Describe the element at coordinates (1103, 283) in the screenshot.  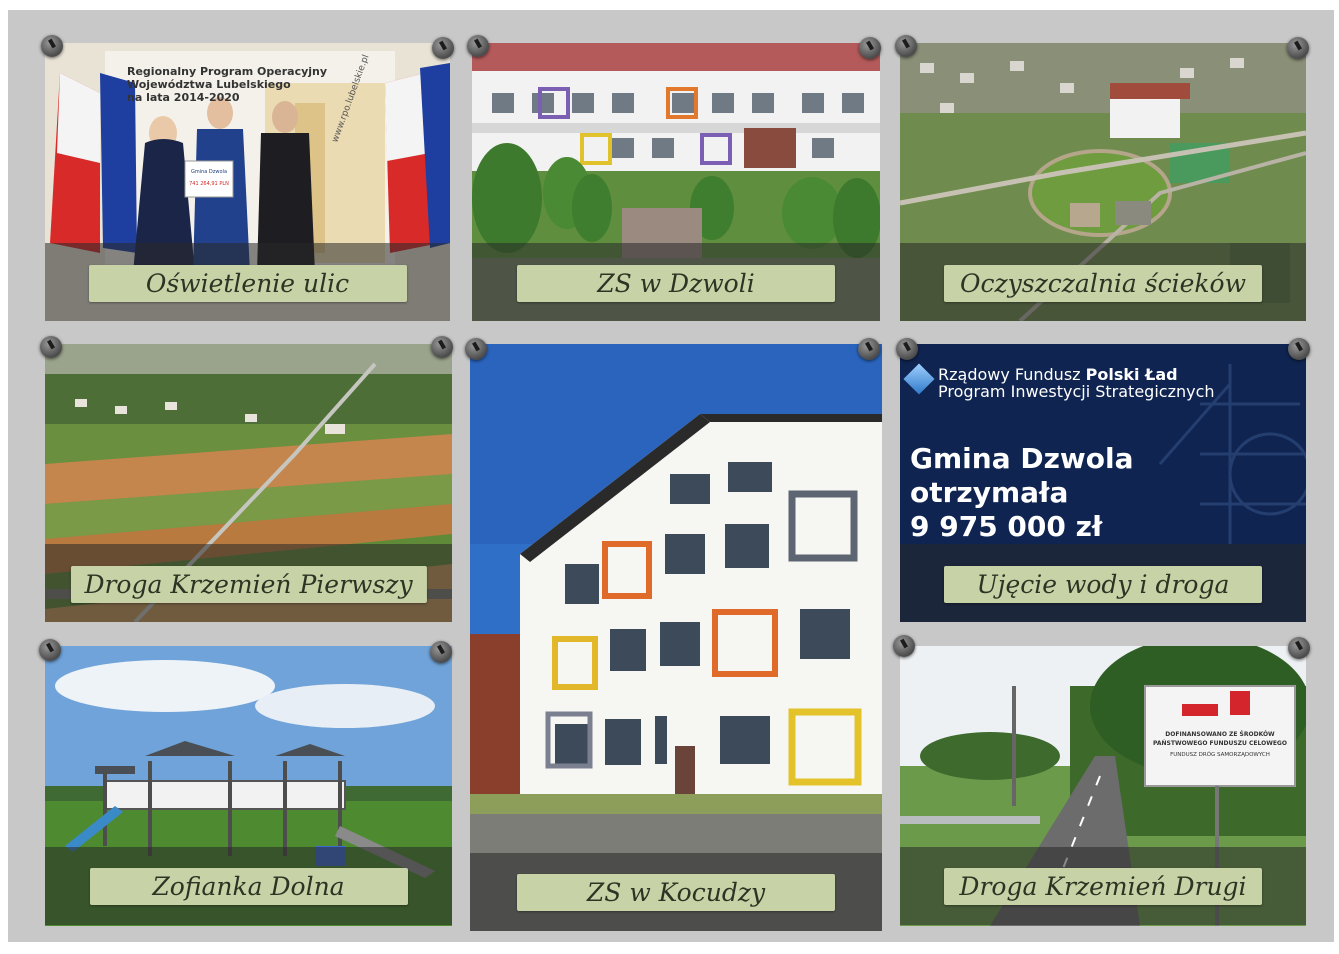
I see `caption-sewage-plant: Oczyszczalnia ścieków` at that location.